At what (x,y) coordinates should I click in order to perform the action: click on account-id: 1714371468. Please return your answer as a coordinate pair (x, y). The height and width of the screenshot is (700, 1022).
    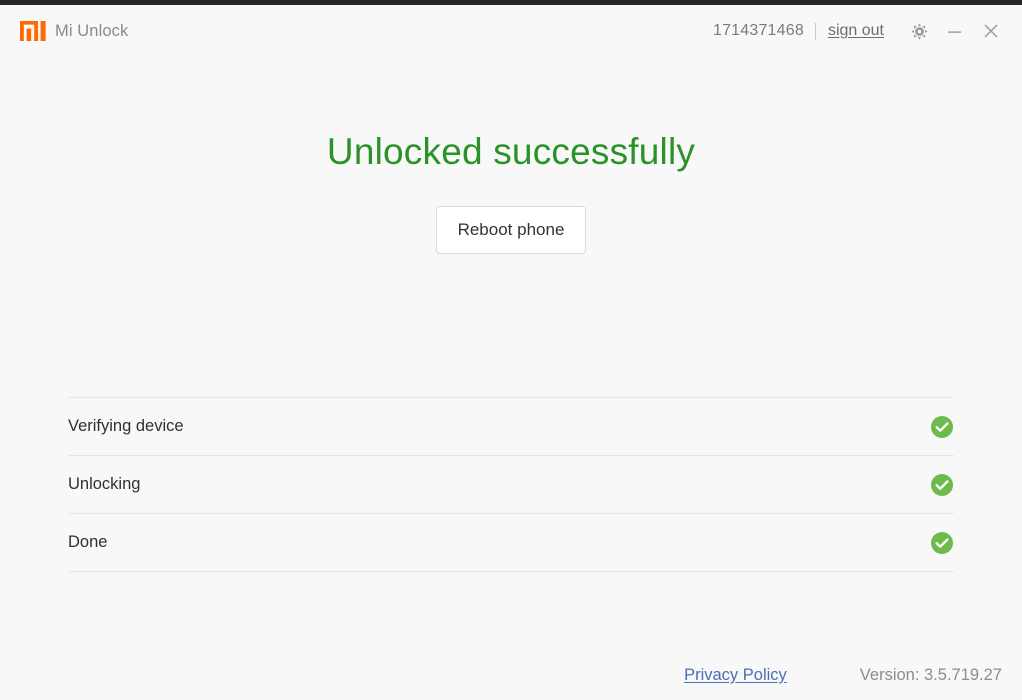
    Looking at the image, I should click on (758, 30).